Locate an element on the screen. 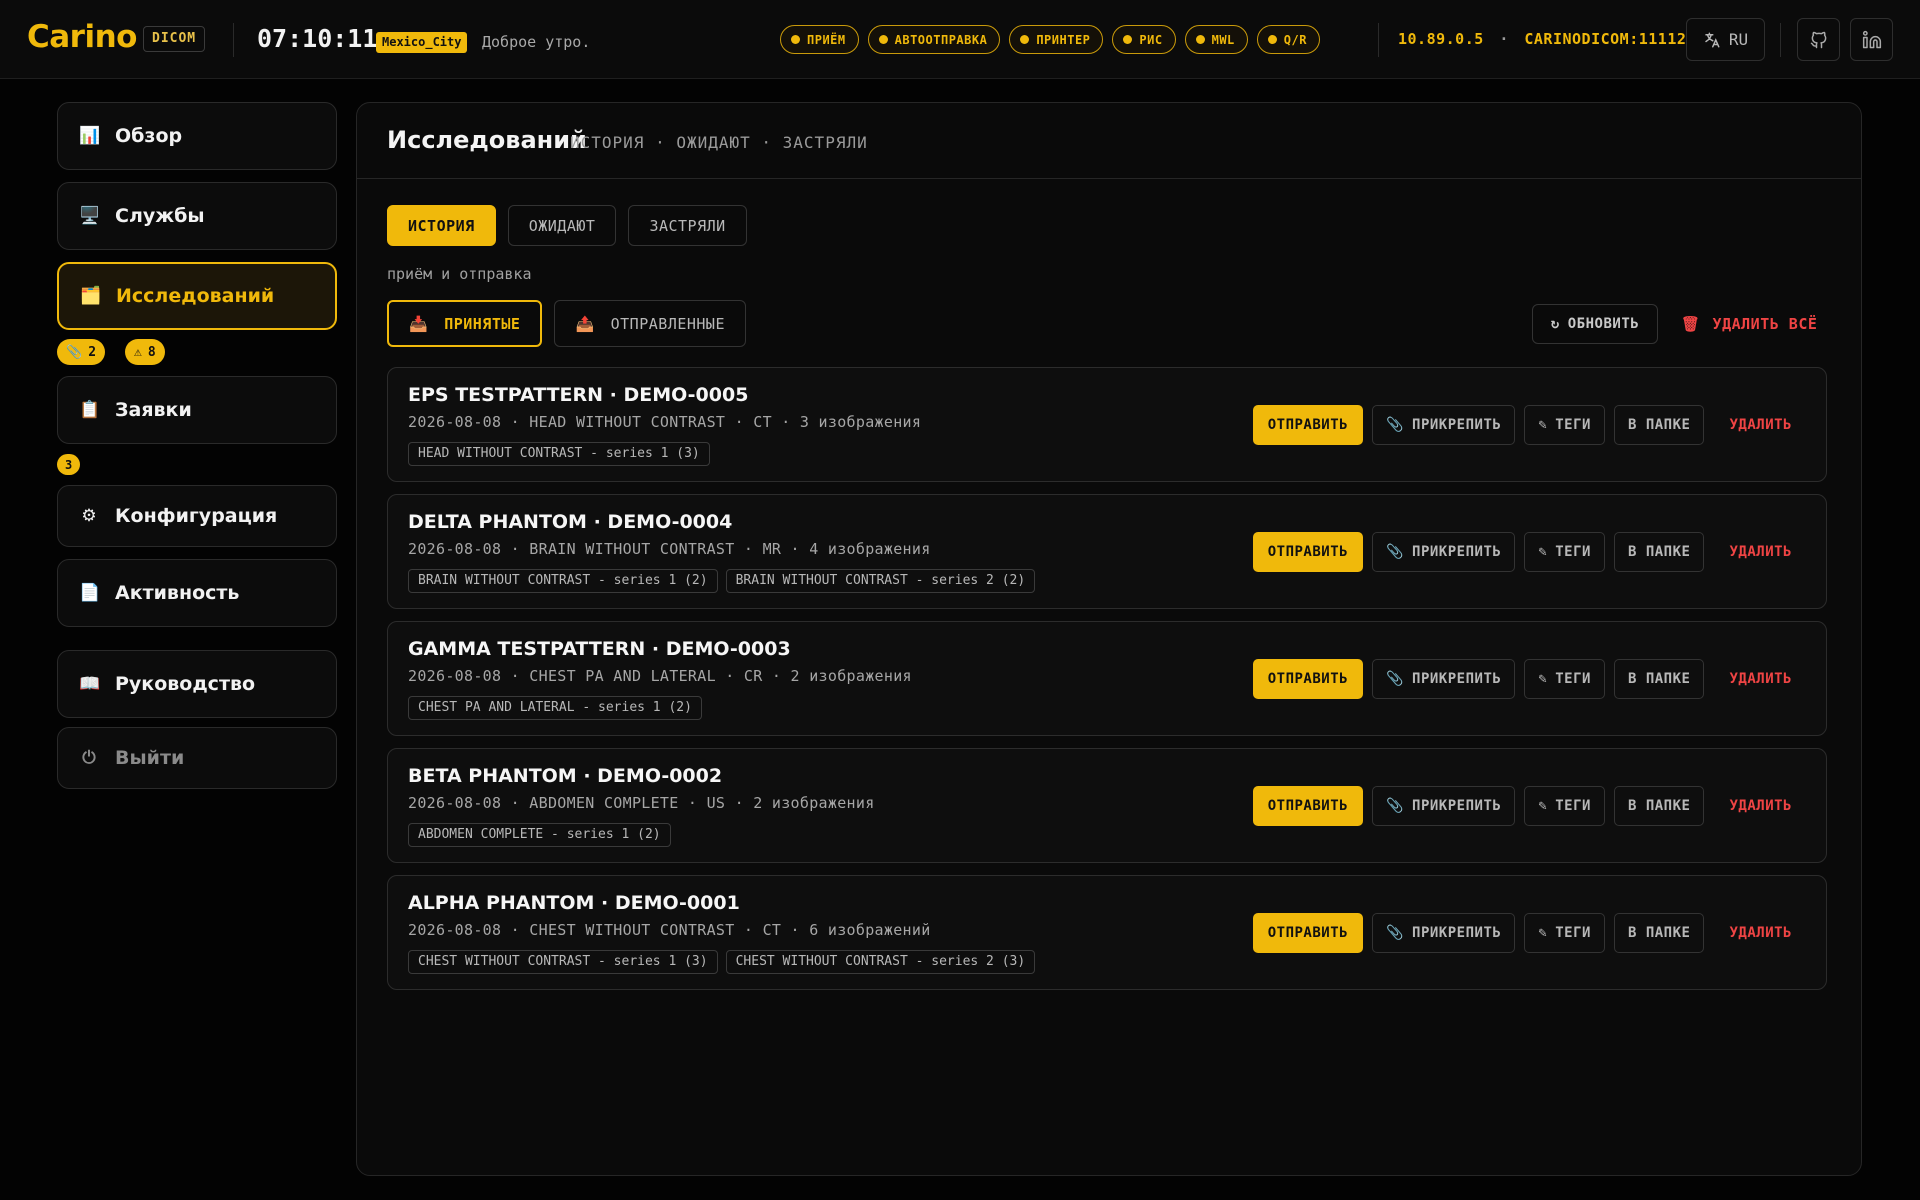 This screenshot has width=1920, height=1200. service-pill-printer: ПРИНТЕР is located at coordinates (1056, 39).